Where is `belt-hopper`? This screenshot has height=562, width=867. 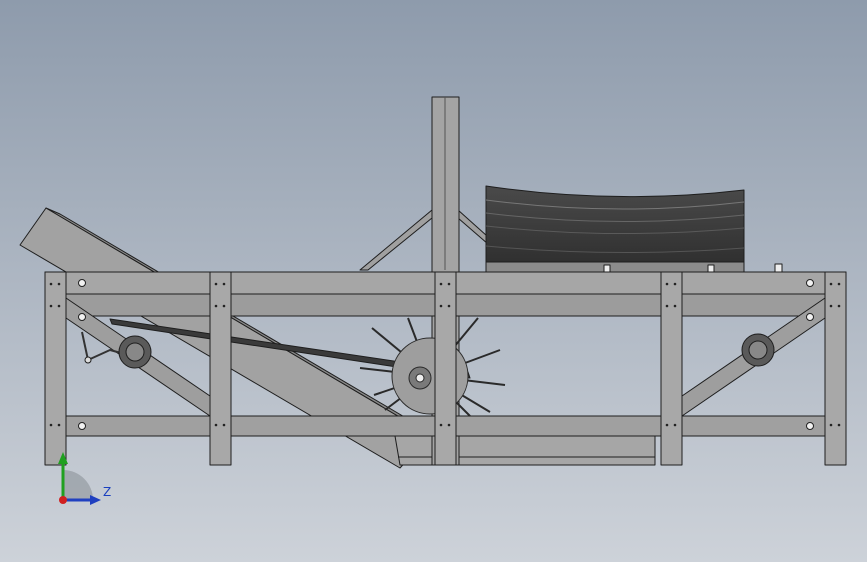 belt-hopper is located at coordinates (634, 229).